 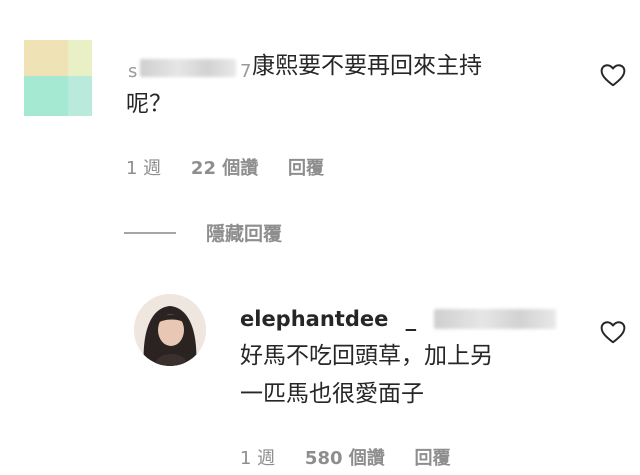 I want to click on comment-time: 1 週, so click(x=144, y=168).